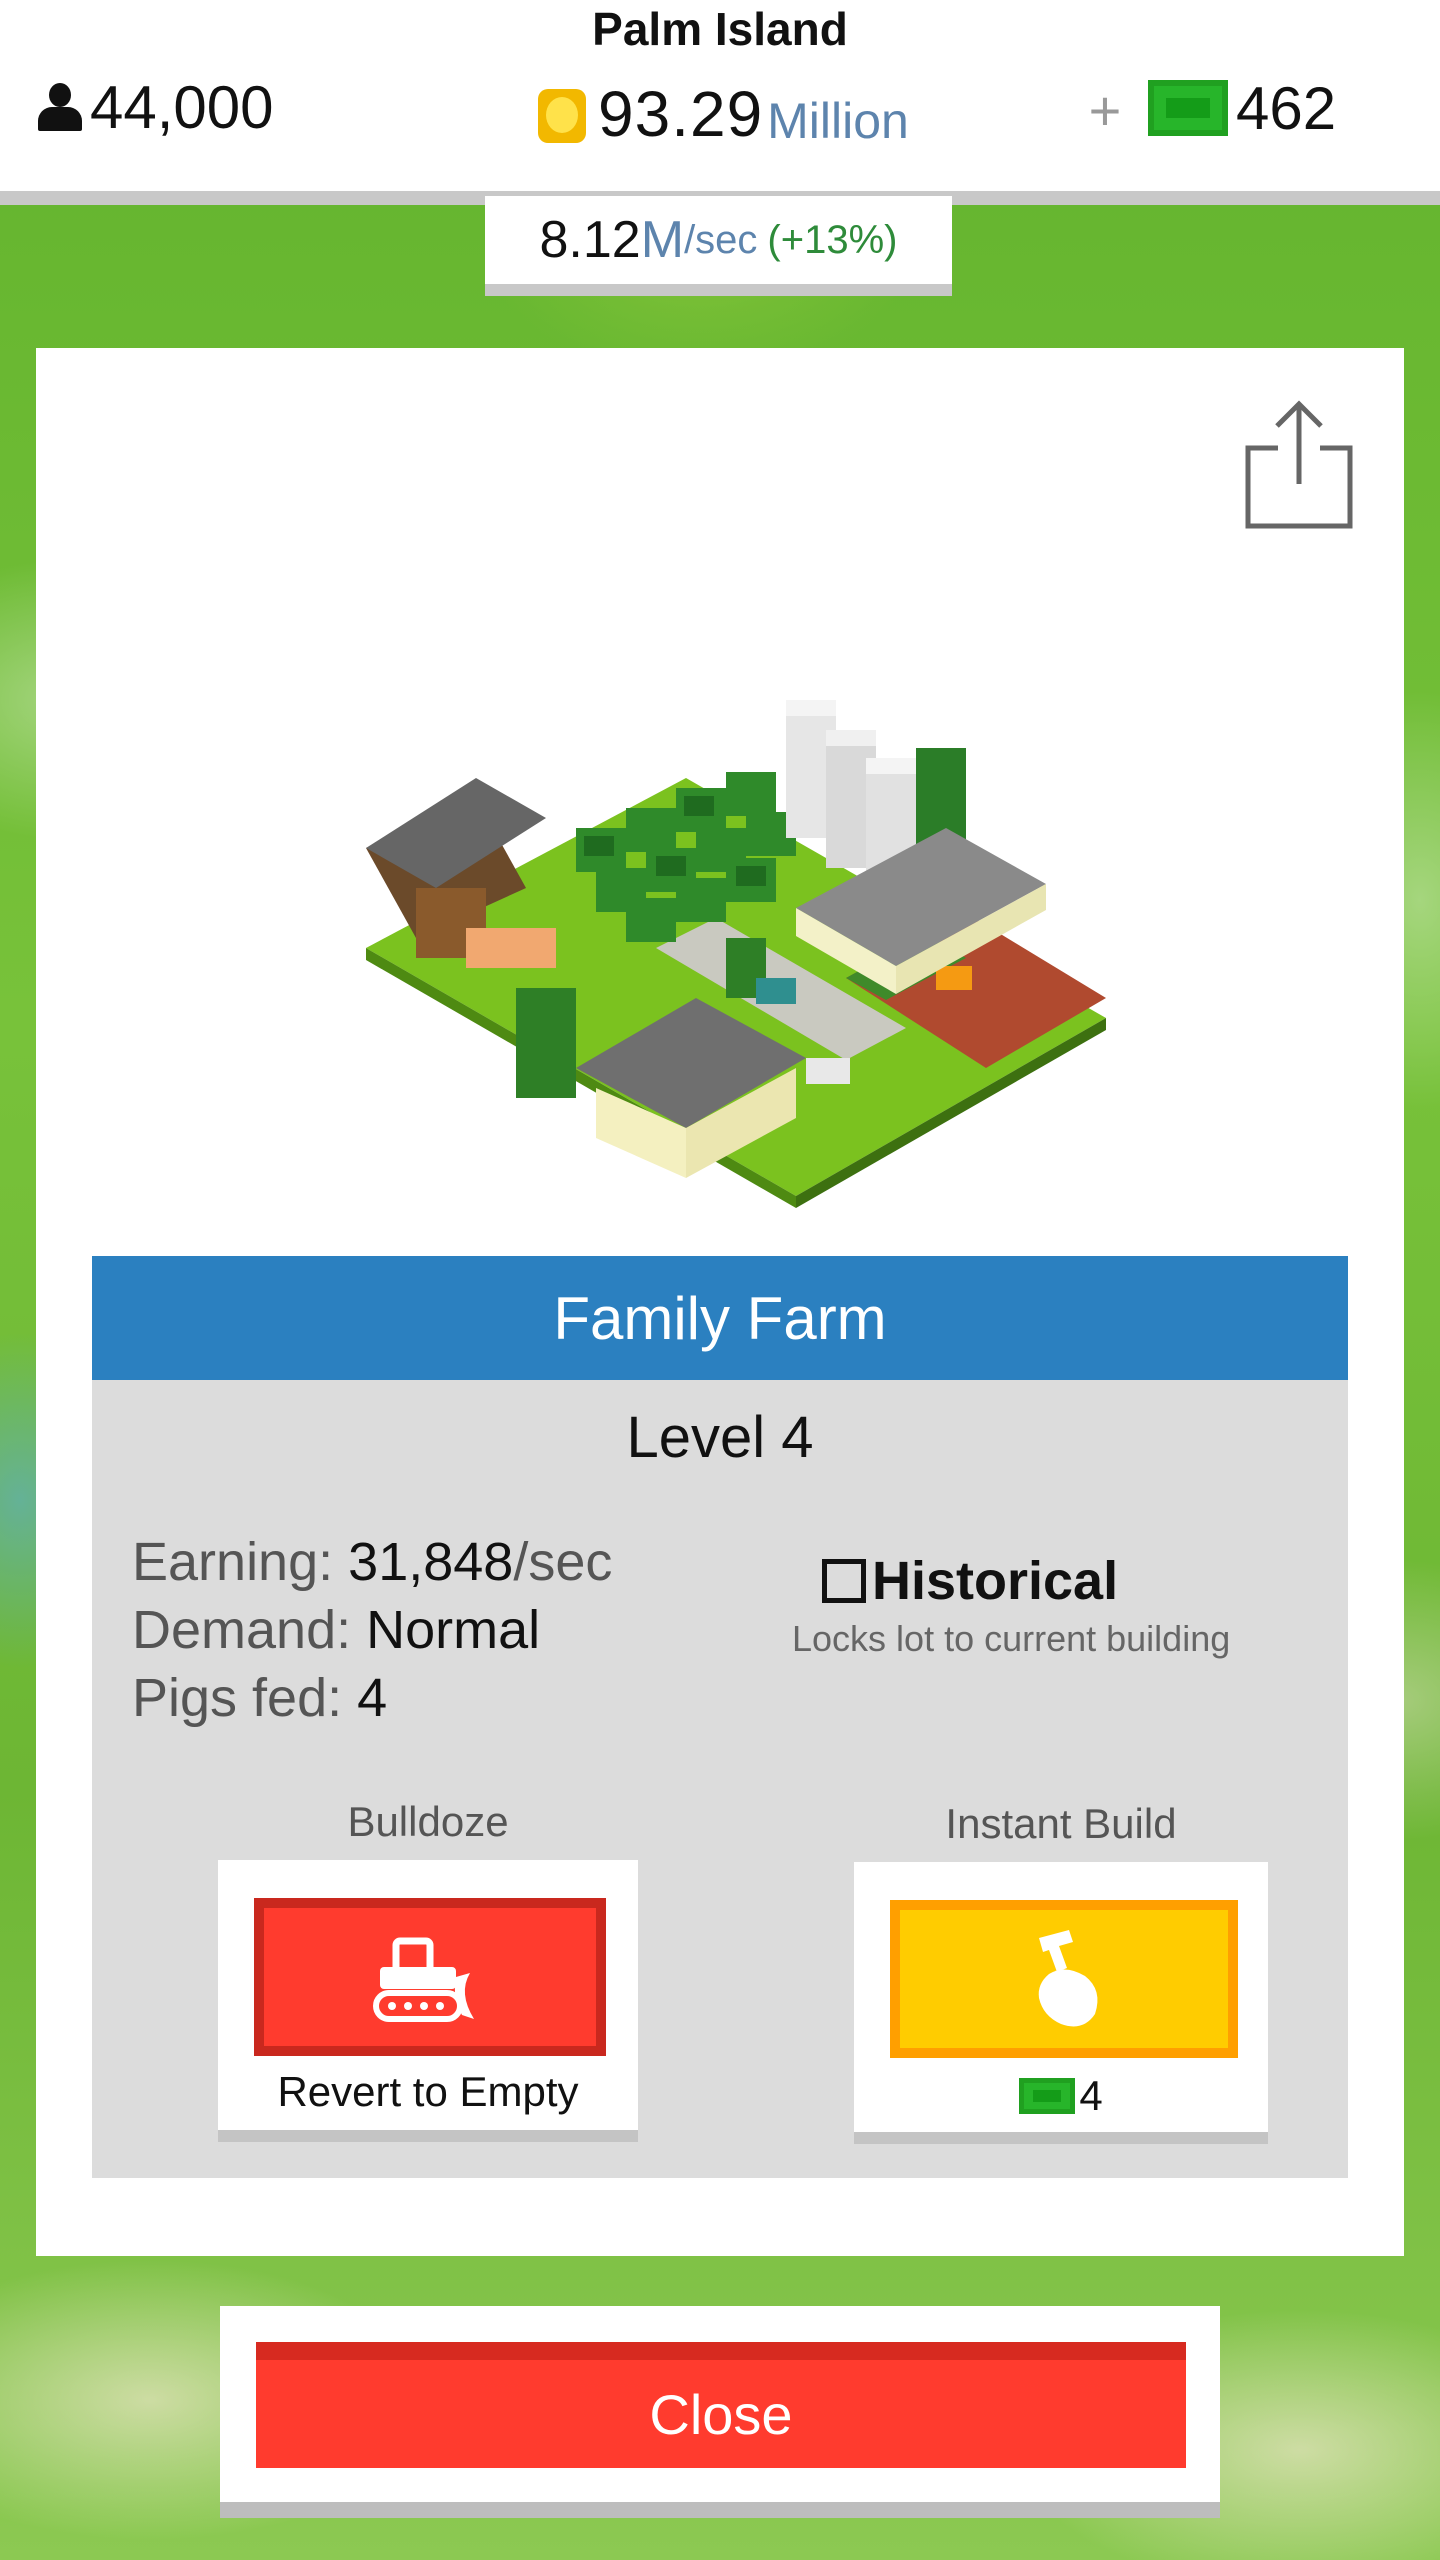 Image resolution: width=1440 pixels, height=2560 pixels. I want to click on instant-build-cost: 4, so click(1061, 2096).